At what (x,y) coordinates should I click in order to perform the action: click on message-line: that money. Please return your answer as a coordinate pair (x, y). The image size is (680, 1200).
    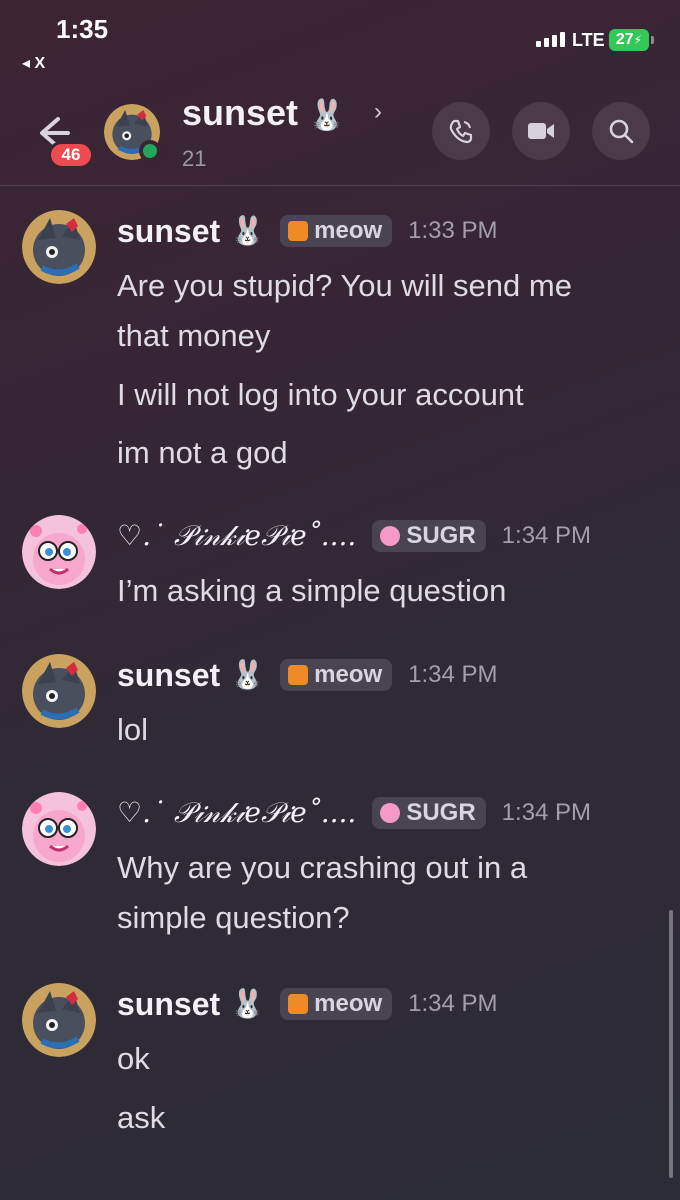
    Looking at the image, I should click on (194, 335).